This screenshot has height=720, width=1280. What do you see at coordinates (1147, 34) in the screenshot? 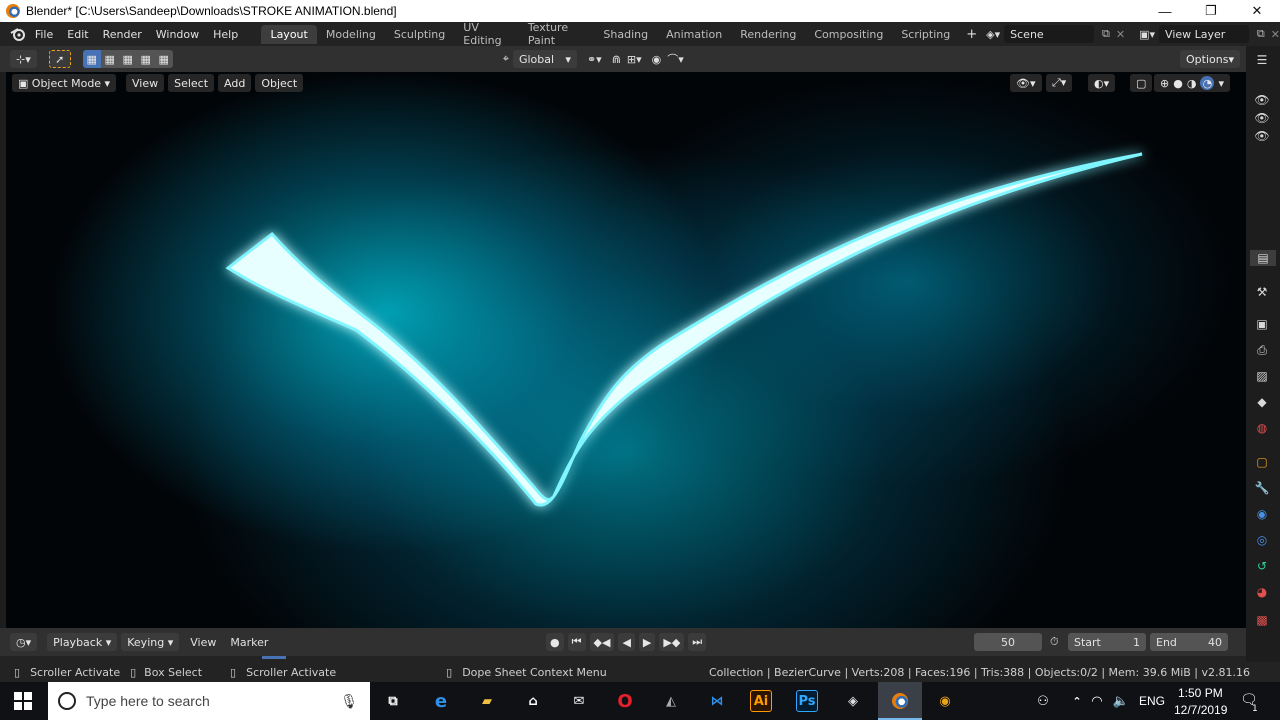
I see `view-layer-selector-icon: ▣▾` at bounding box center [1147, 34].